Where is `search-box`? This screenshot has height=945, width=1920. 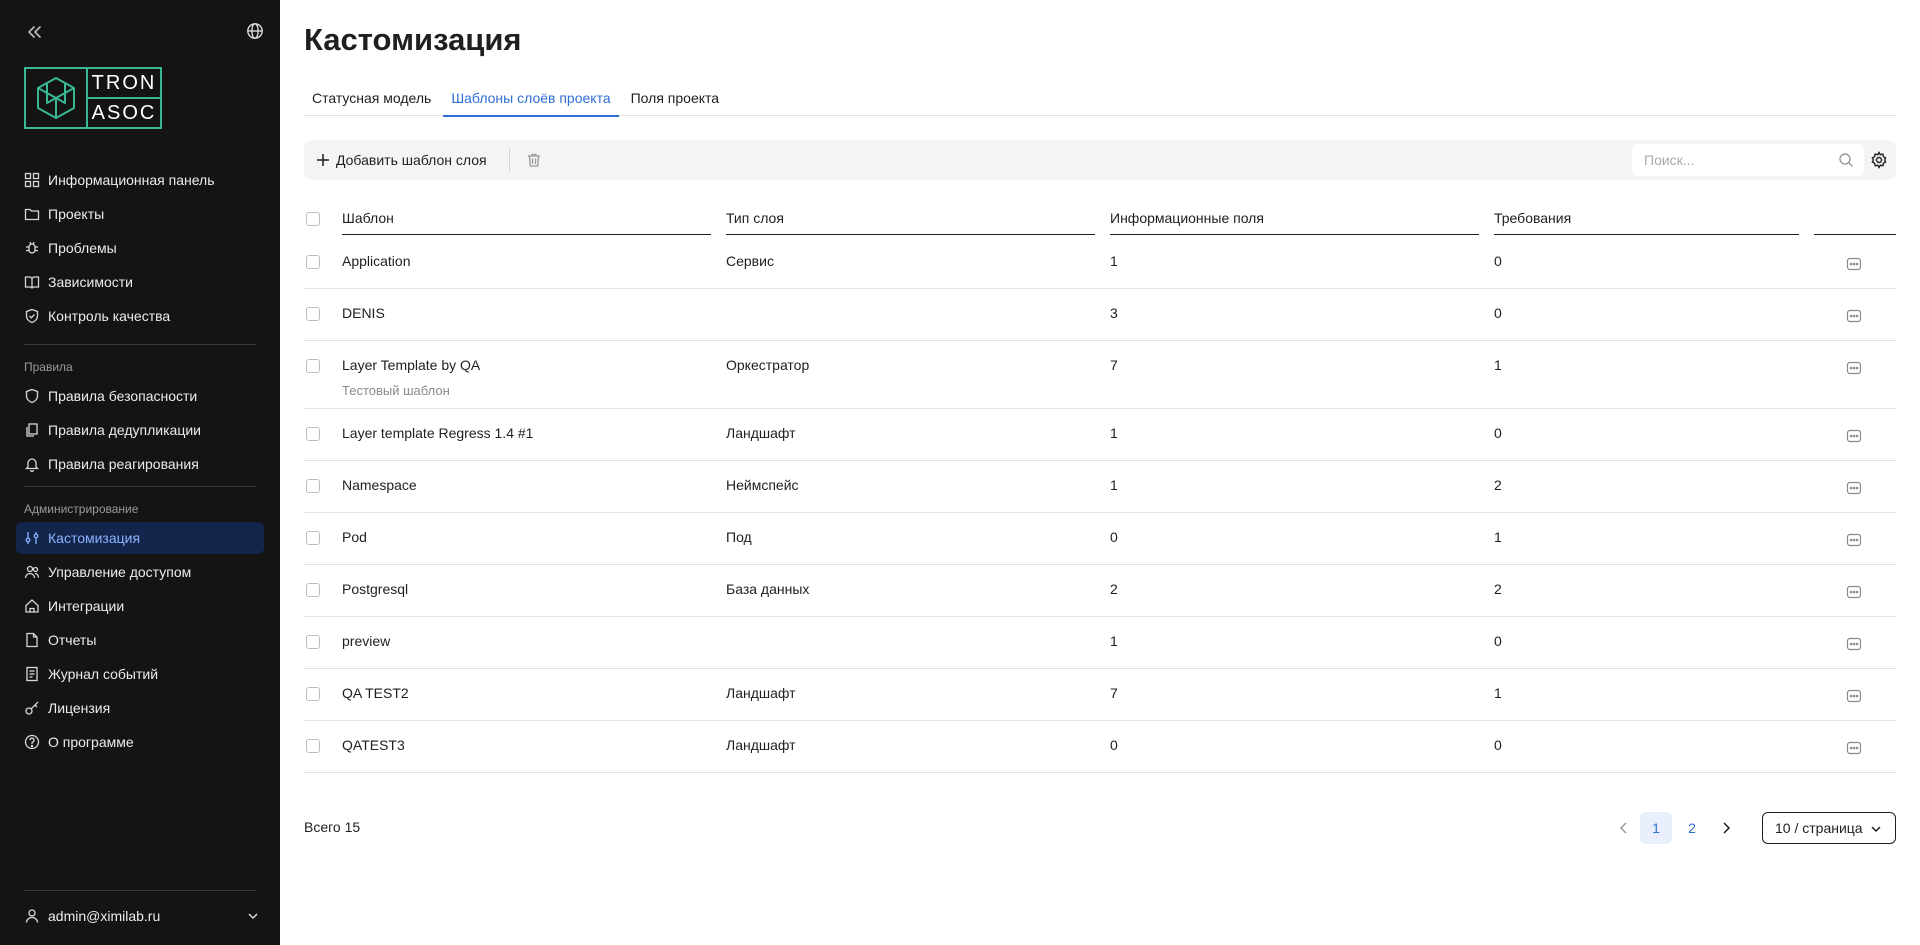 search-box is located at coordinates (1748, 160).